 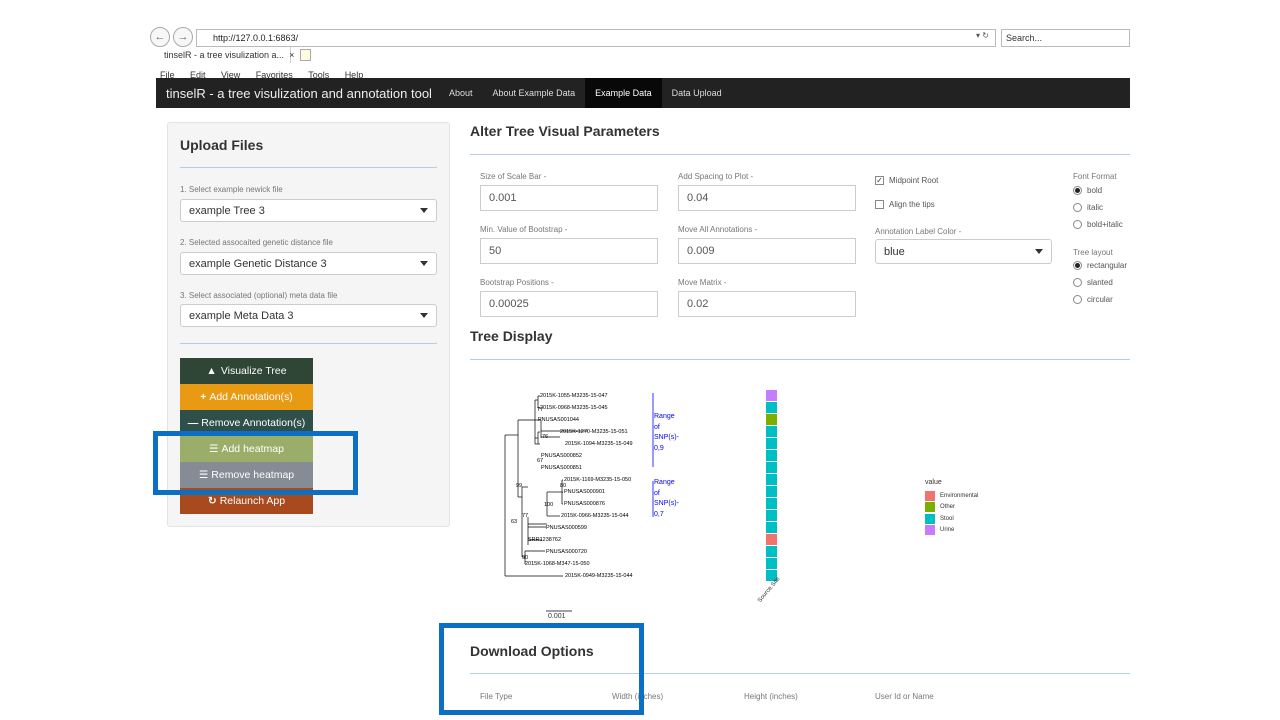 What do you see at coordinates (255, 463) in the screenshot?
I see `highlight-heatmap-buttons` at bounding box center [255, 463].